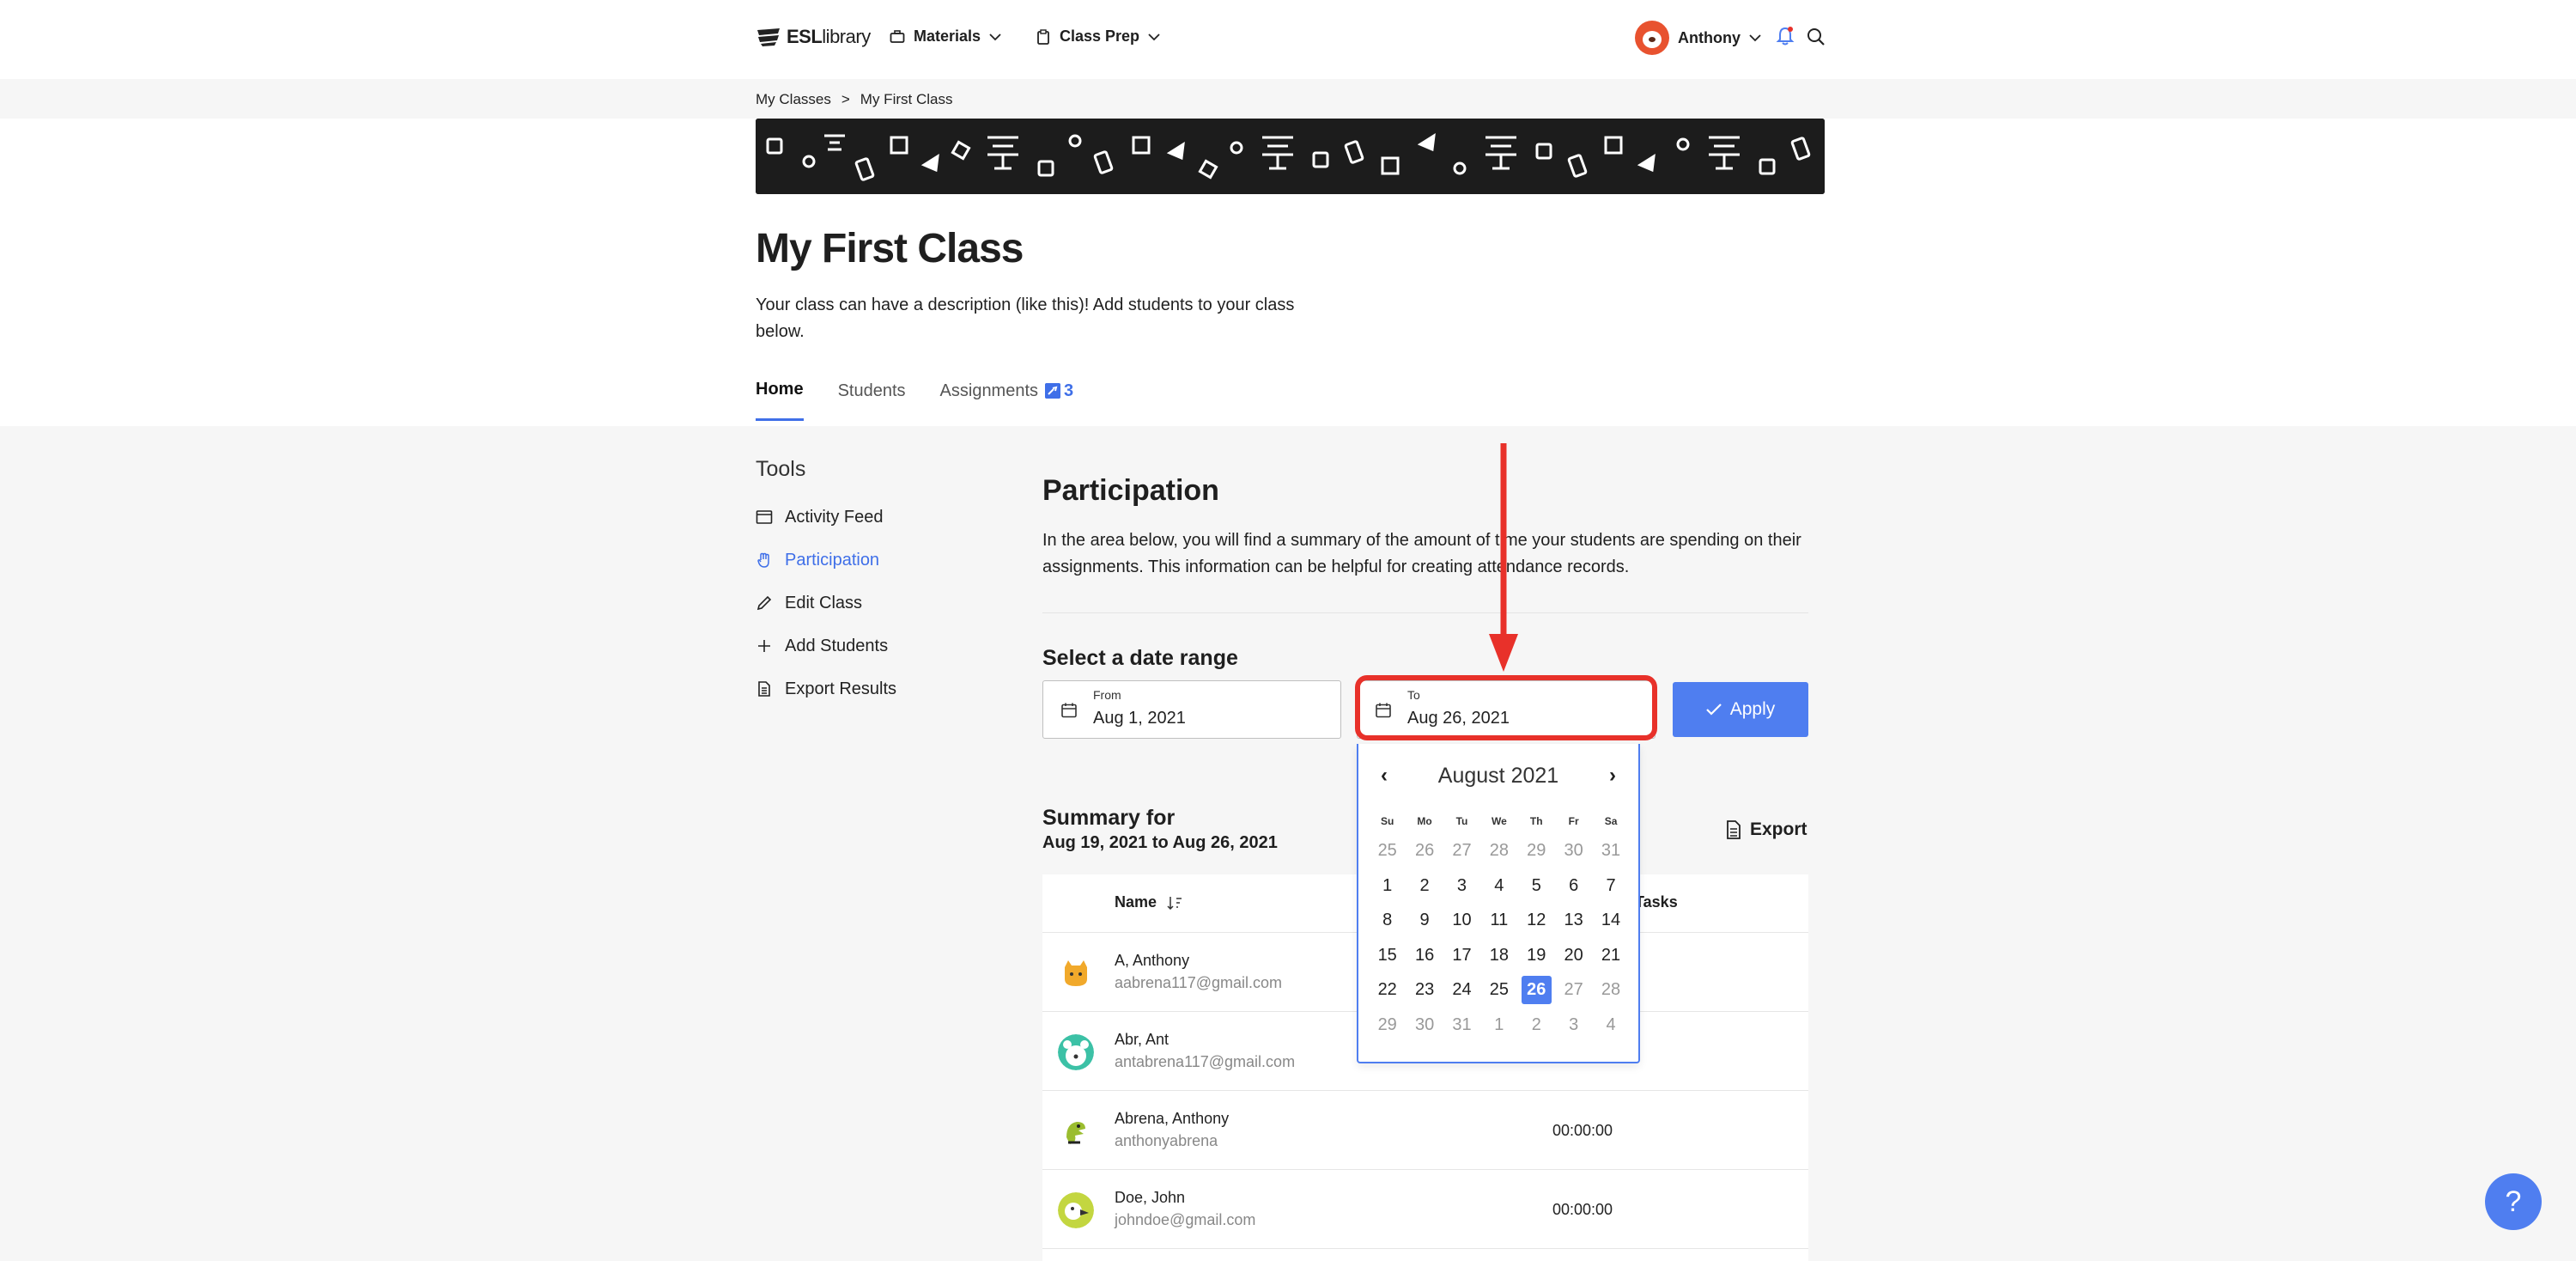  I want to click on calendar-day: 20, so click(1573, 956).